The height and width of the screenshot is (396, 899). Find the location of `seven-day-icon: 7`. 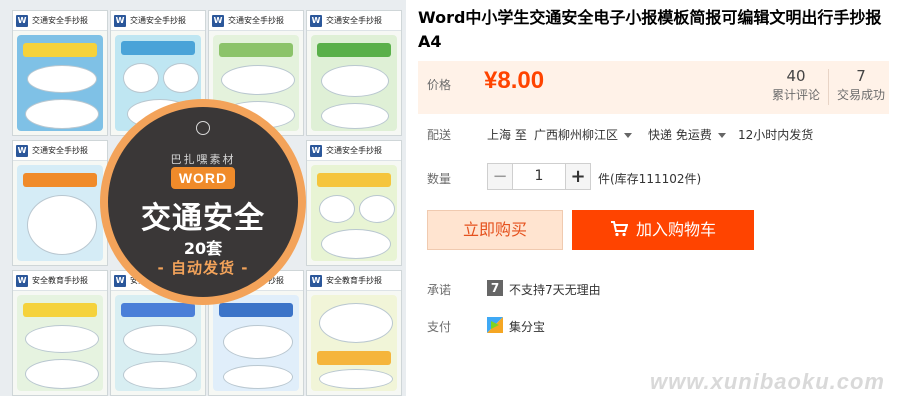

seven-day-icon: 7 is located at coordinates (495, 288).